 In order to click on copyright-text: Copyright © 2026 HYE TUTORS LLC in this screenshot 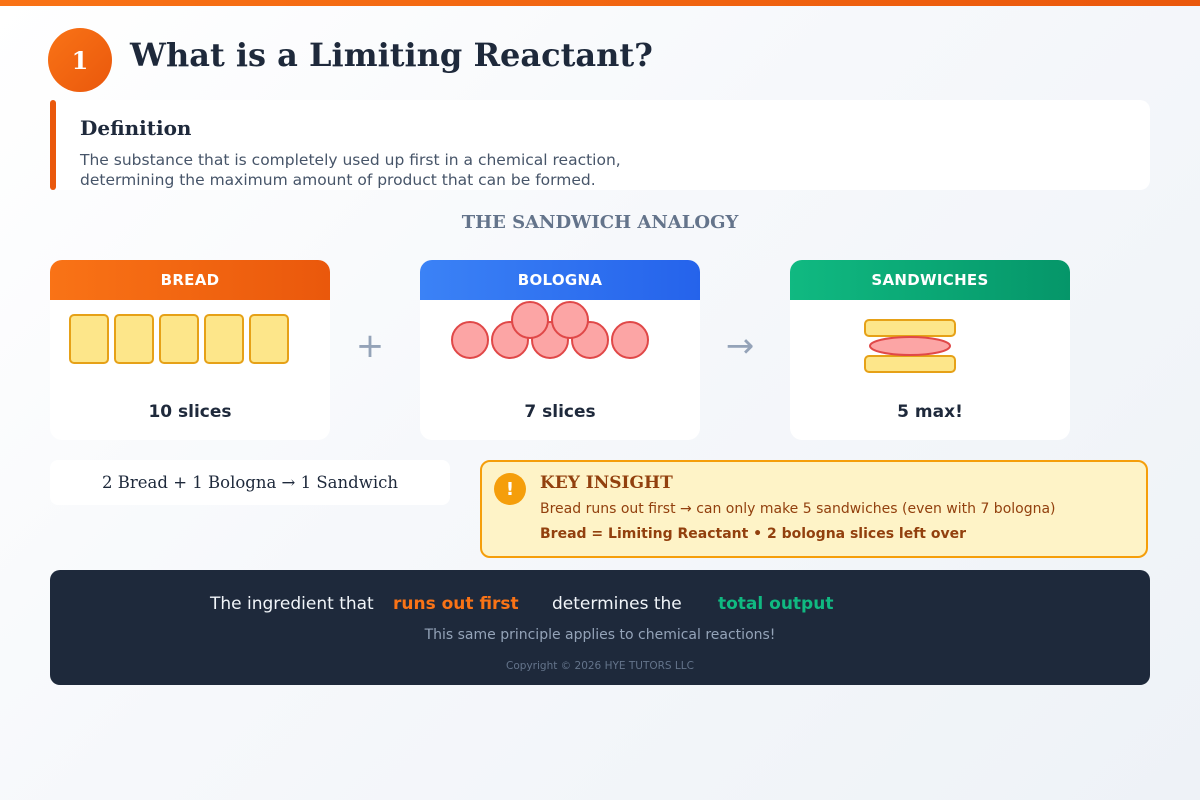, I will do `click(600, 666)`.